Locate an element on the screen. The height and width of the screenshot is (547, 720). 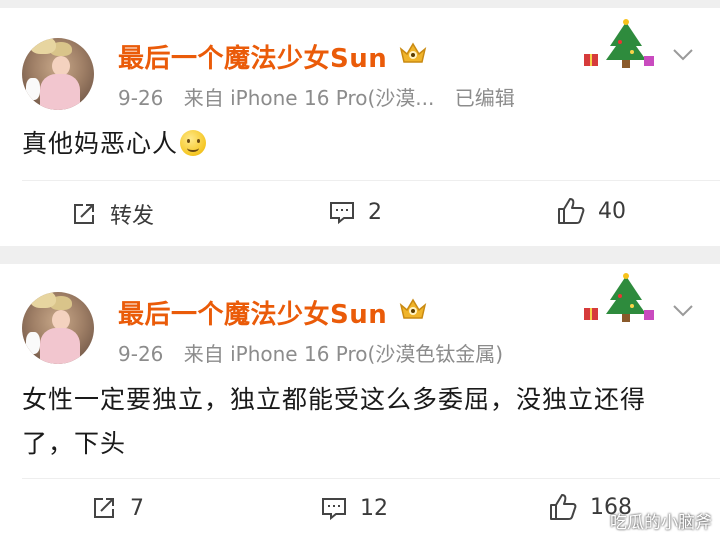
post-meta: 9-26 来自 iPhone 16 Pro(沙漠... 已编辑 is located at coordinates (323, 96).